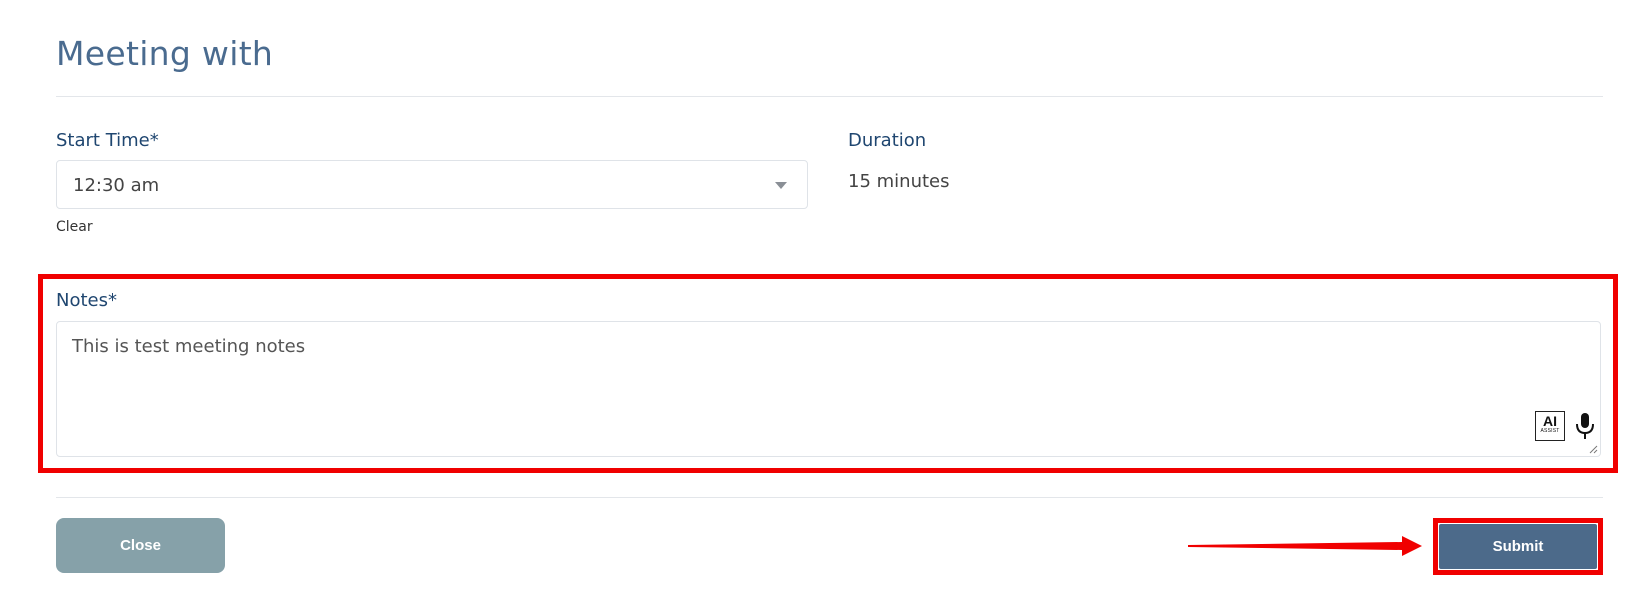 The height and width of the screenshot is (600, 1647). I want to click on clear-start-time-link: Clear, so click(74, 227).